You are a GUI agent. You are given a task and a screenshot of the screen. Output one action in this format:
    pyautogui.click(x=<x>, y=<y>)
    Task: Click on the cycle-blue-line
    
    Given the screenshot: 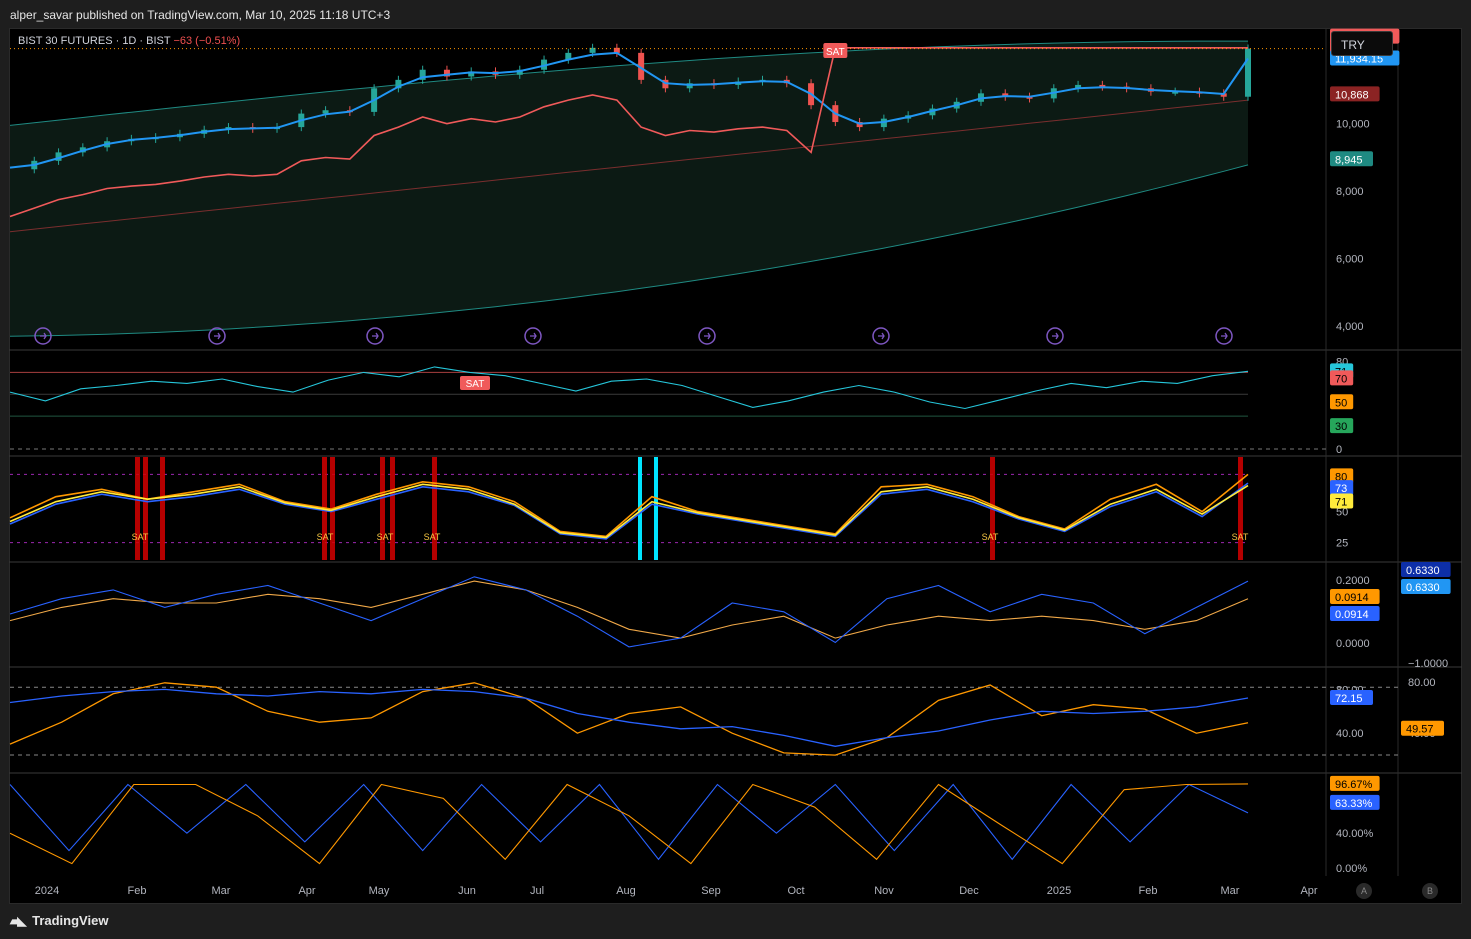 What is the action you would take?
    pyautogui.click(x=629, y=822)
    